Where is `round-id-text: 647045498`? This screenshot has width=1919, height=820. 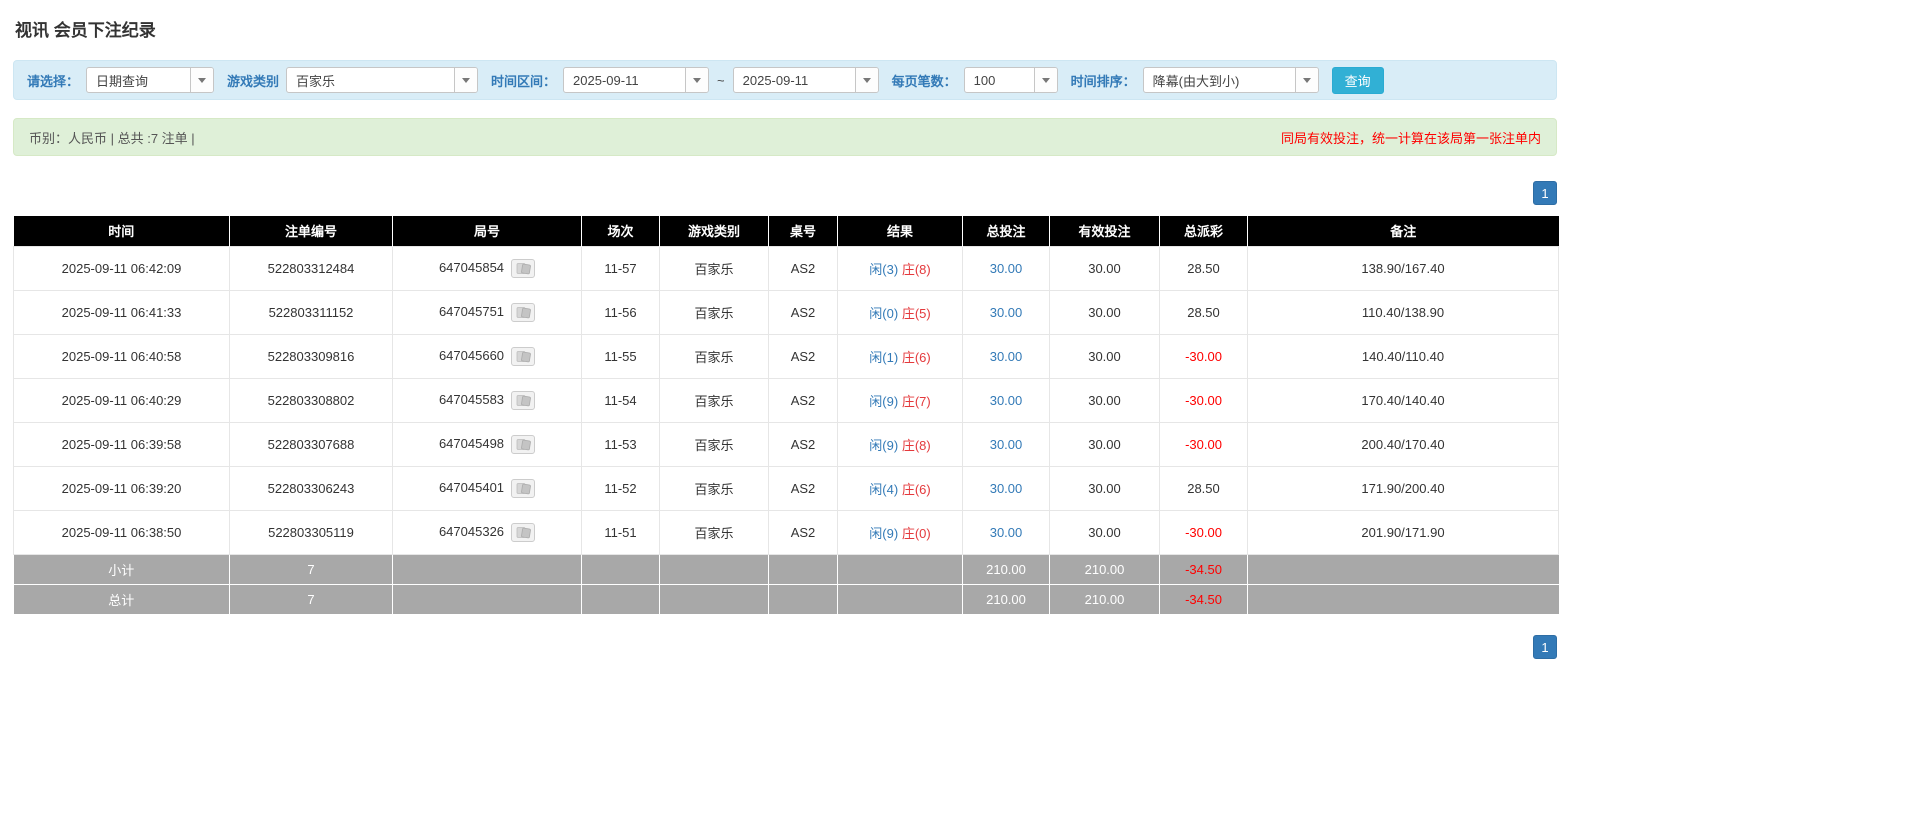
round-id-text: 647045498 is located at coordinates (471, 443).